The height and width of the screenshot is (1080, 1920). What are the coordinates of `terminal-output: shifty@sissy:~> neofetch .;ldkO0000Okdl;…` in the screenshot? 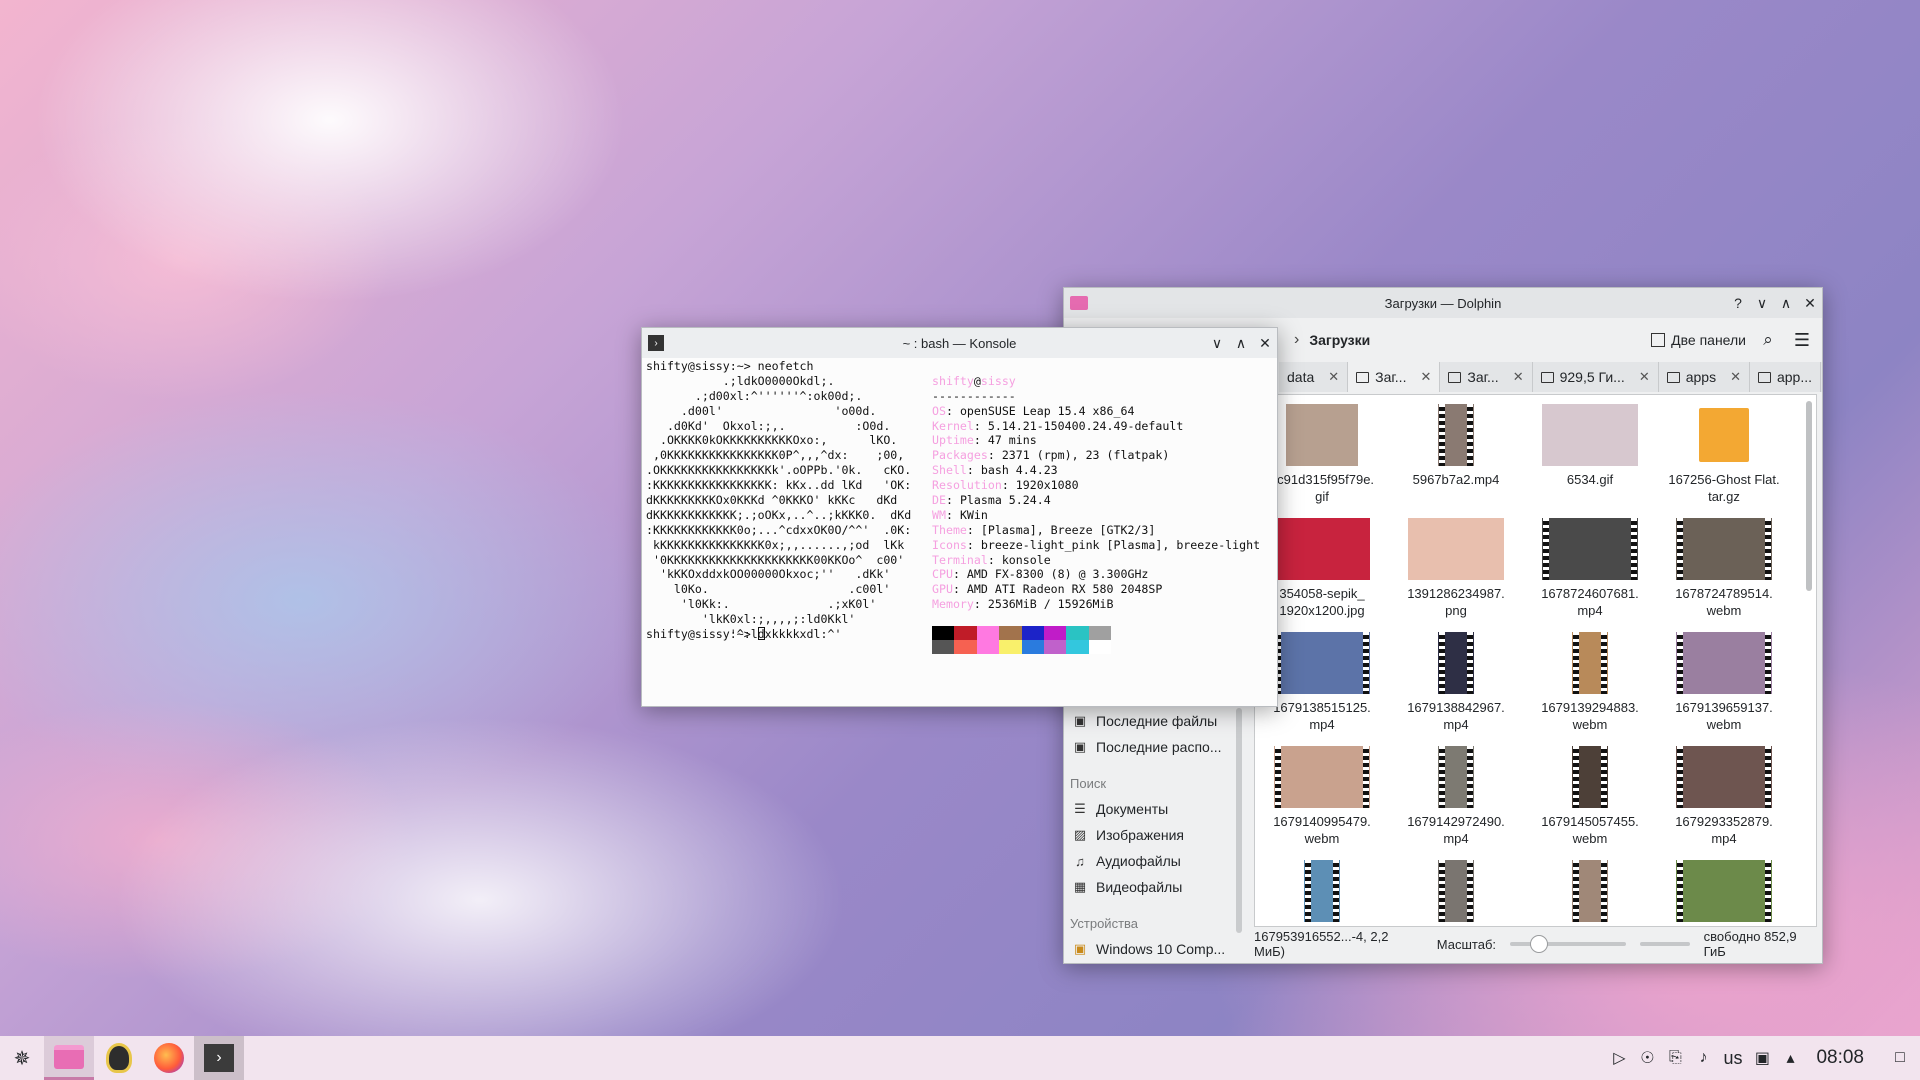 It's located at (959, 530).